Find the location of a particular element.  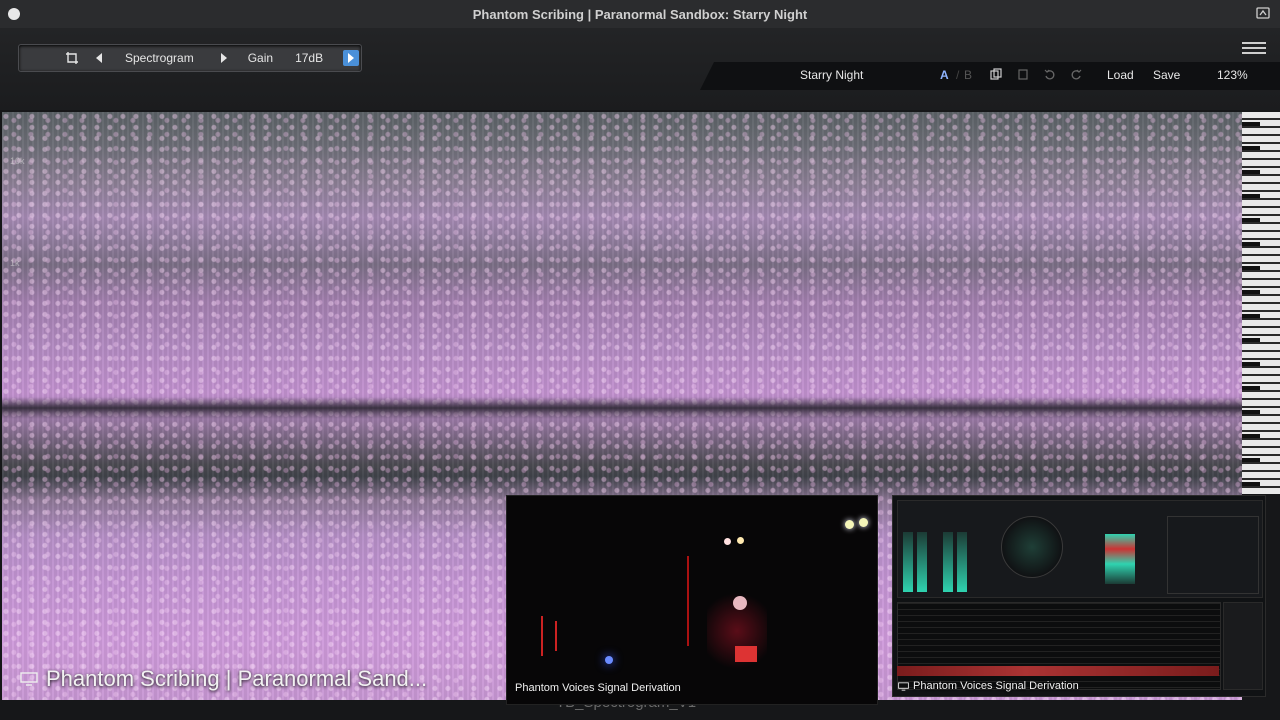

freq-label-10k: 10k is located at coordinates (17, 161).